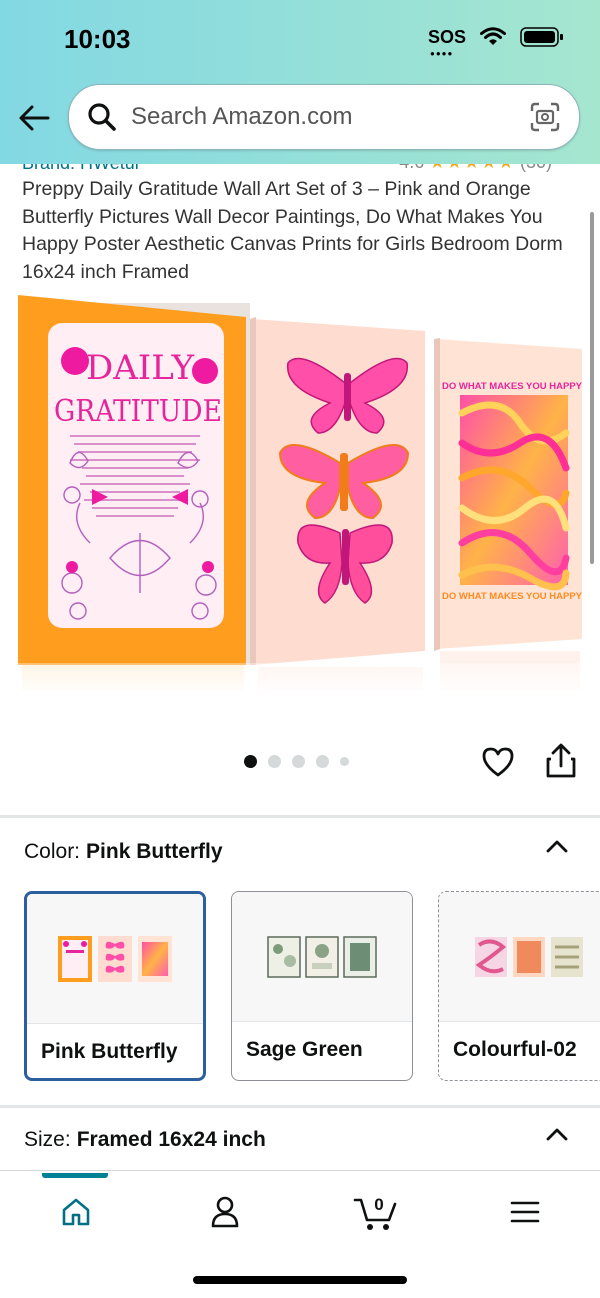  Describe the element at coordinates (300, 82) in the screenshot. I see `app-header: 10:03 SOS ●●●● Search Amazon.com` at that location.